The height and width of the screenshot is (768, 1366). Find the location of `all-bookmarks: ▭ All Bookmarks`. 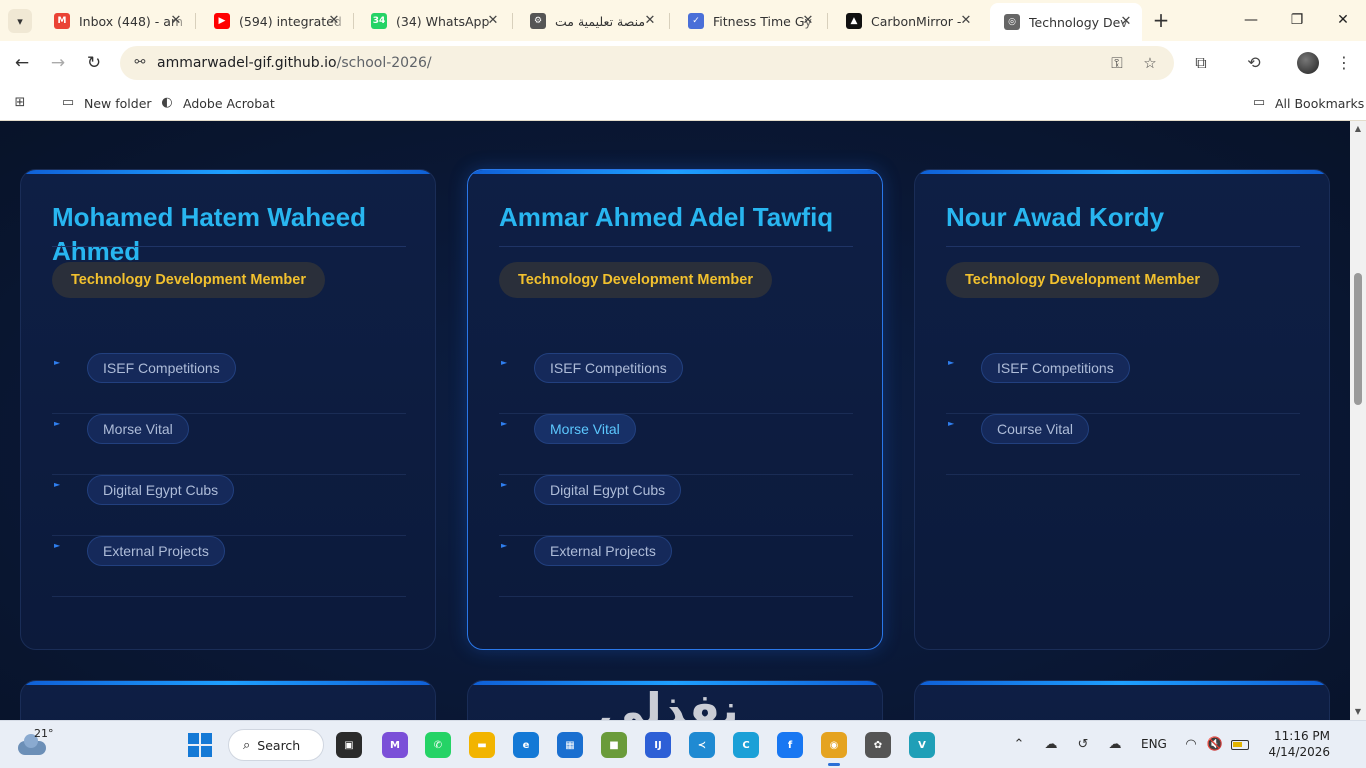

all-bookmarks: ▭ All Bookmarks is located at coordinates (1307, 103).